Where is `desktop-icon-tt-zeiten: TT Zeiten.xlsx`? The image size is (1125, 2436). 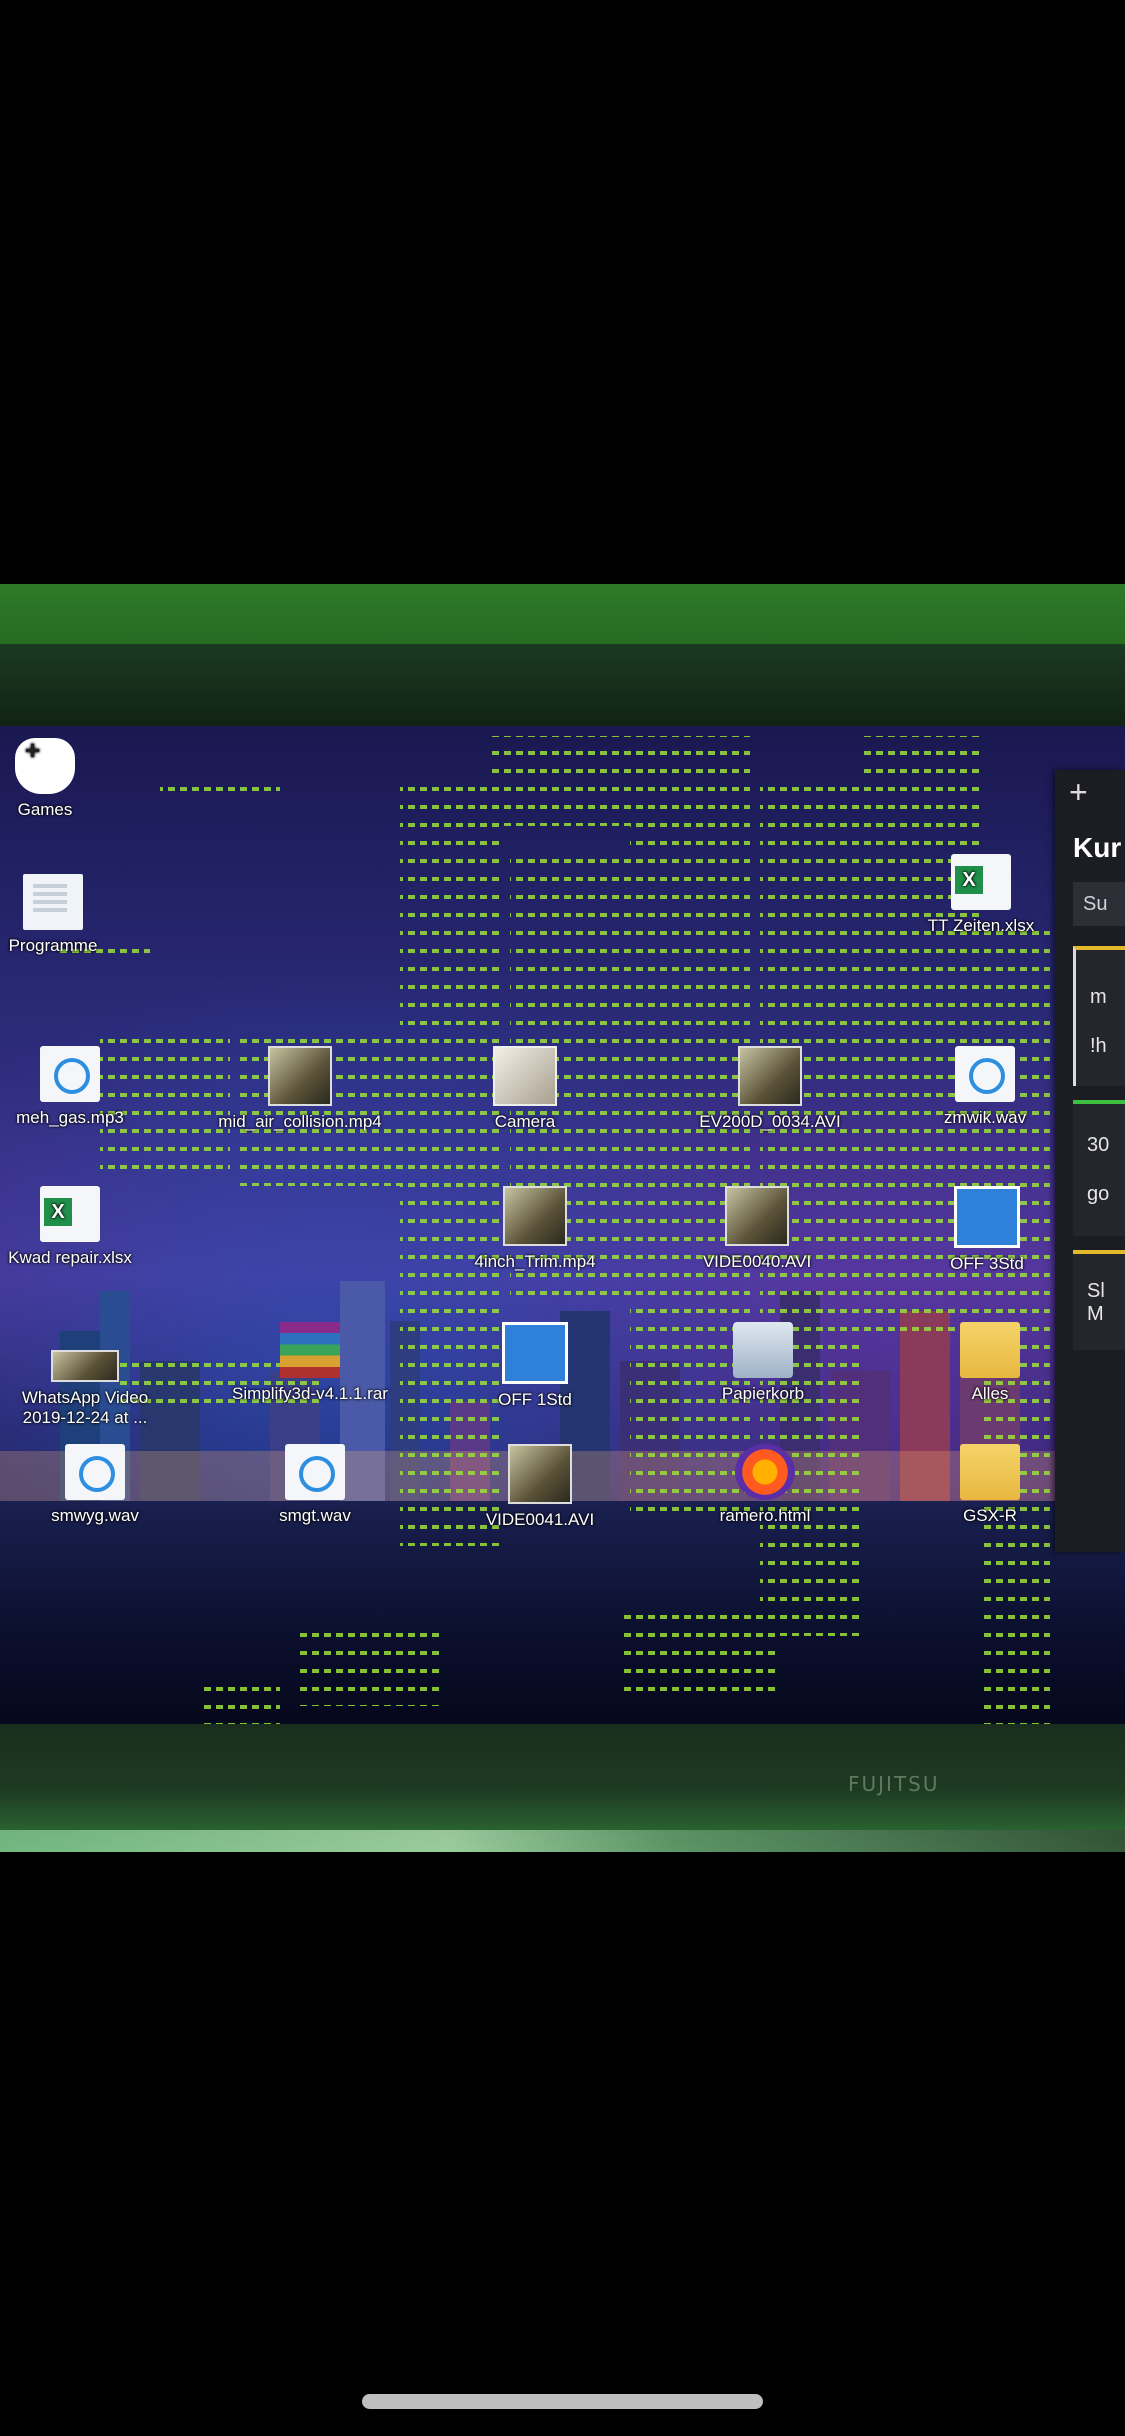
desktop-icon-tt-zeiten: TT Zeiten.xlsx is located at coordinates (981, 895).